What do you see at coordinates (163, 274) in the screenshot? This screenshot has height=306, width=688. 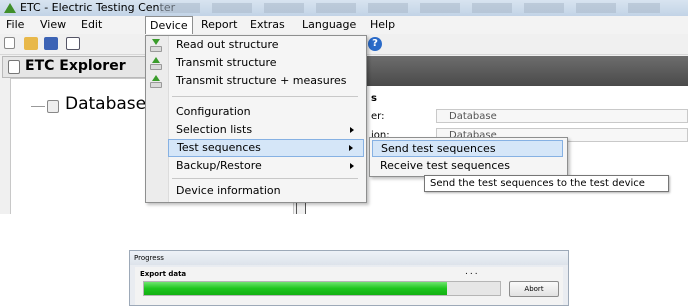 I see `progress-label: Export data` at bounding box center [163, 274].